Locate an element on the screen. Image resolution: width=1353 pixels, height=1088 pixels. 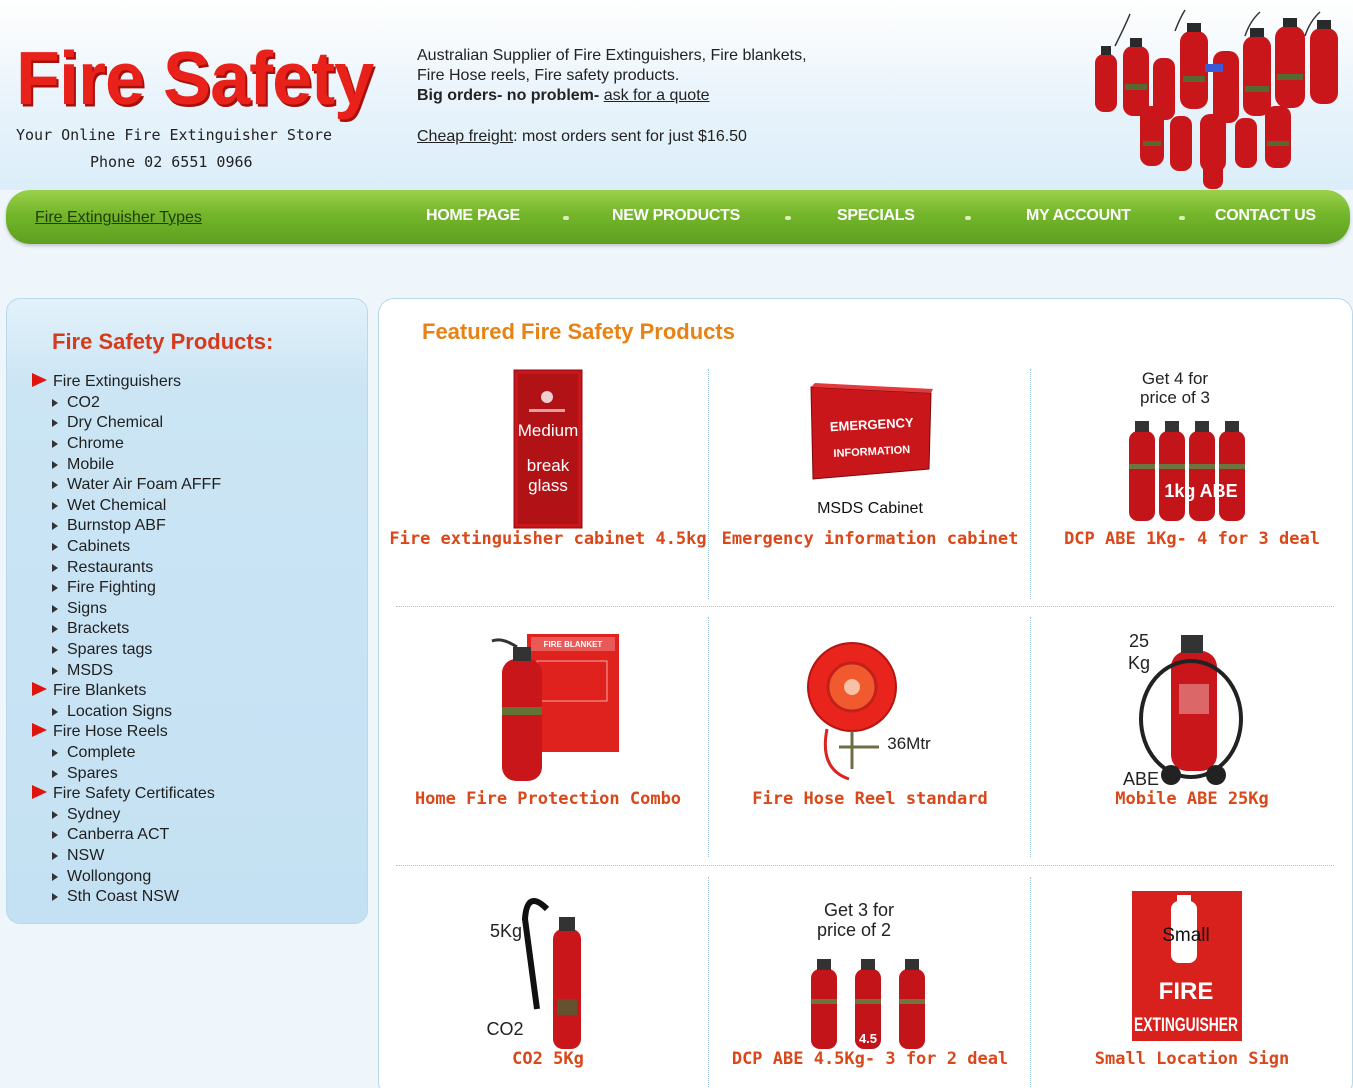
category-sub-item: Water Air Foam AFFF is located at coordinates (126, 485).